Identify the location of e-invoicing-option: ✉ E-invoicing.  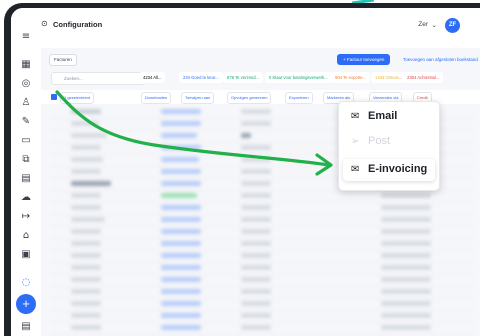
(389, 169).